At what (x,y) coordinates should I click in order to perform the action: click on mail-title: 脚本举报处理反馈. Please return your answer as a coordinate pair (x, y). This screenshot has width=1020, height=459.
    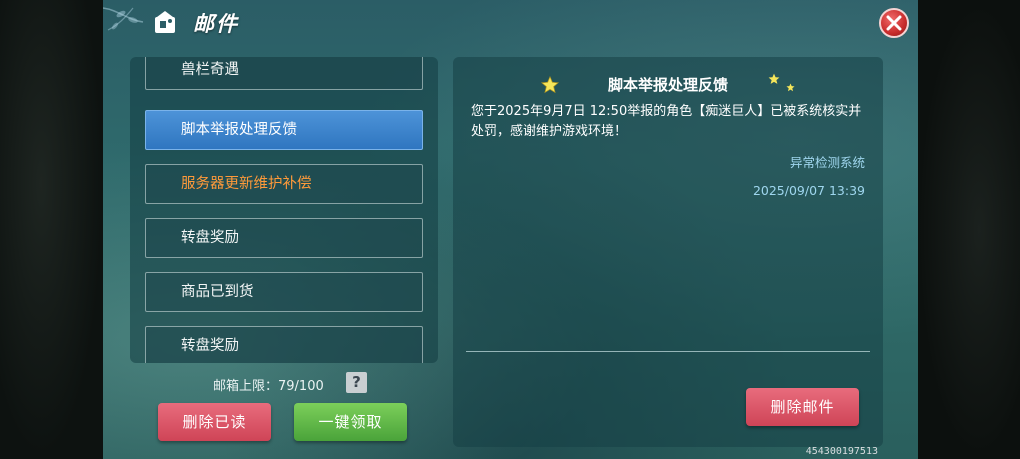
    Looking at the image, I should click on (667, 85).